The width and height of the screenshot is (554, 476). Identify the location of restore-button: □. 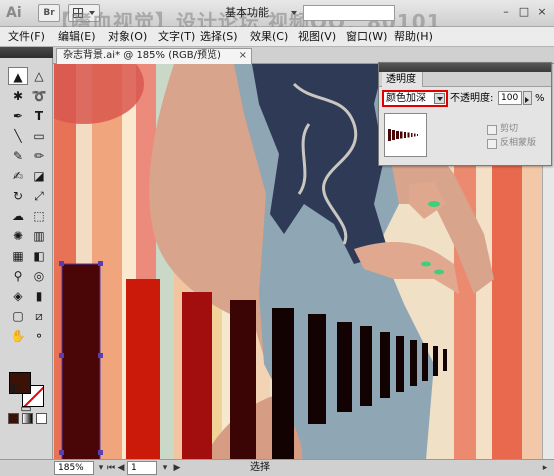
(524, 13).